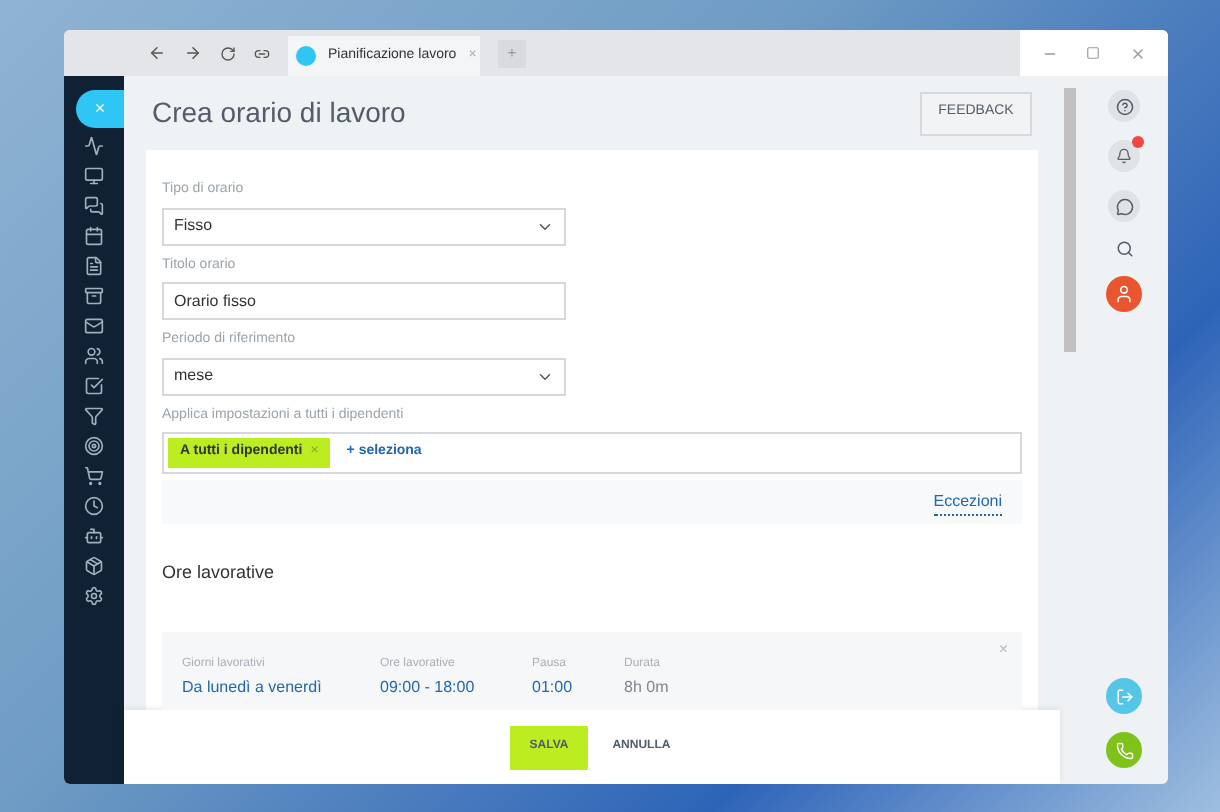  Describe the element at coordinates (94, 476) in the screenshot. I see `cart-icon` at that location.